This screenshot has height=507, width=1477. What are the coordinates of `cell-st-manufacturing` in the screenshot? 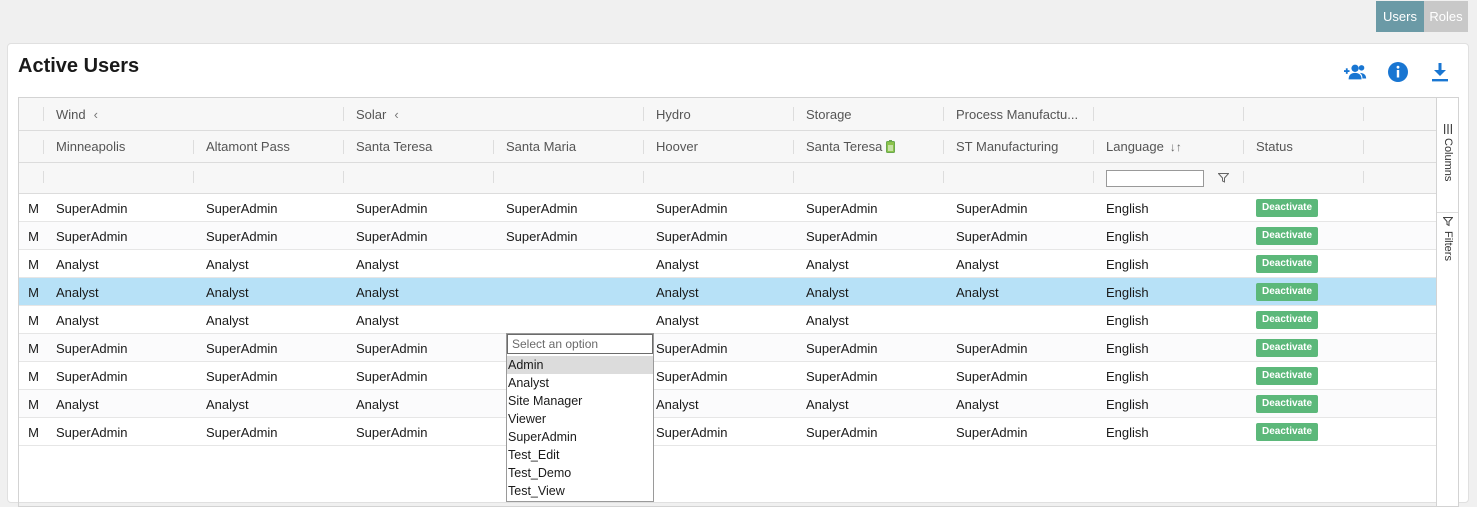 It's located at (1019, 320).